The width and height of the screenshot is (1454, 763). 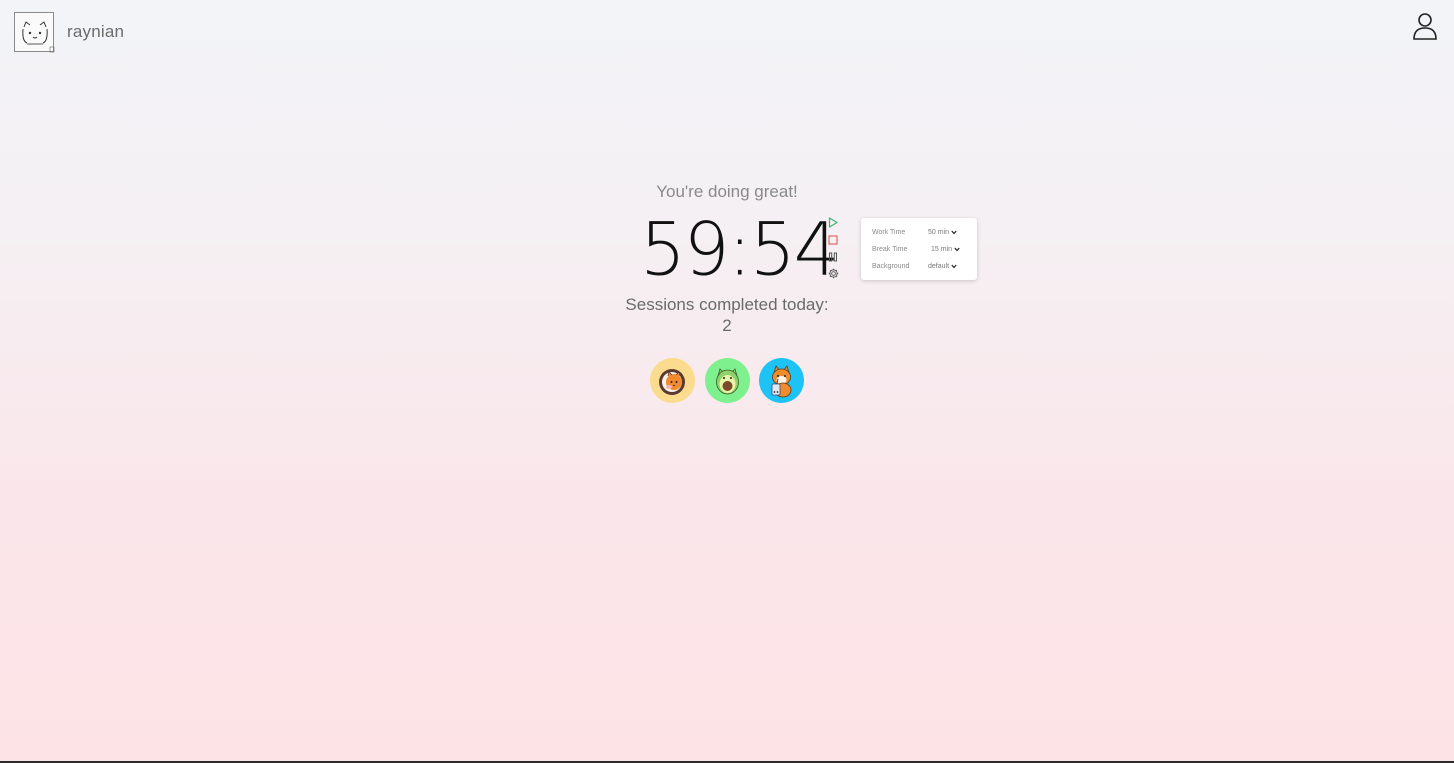 I want to click on work-time-value: 50 min, so click(x=939, y=232).